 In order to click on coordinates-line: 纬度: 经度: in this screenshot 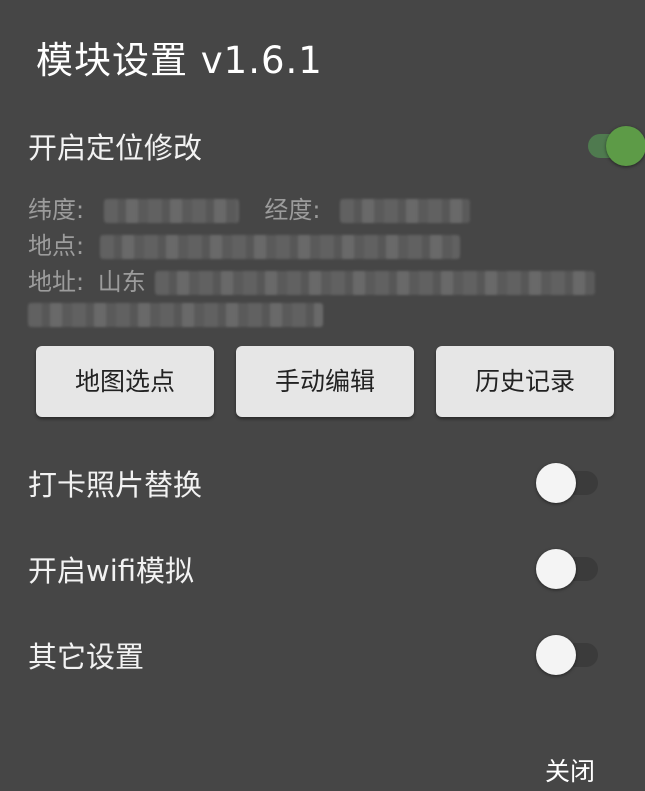, I will do `click(249, 207)`.